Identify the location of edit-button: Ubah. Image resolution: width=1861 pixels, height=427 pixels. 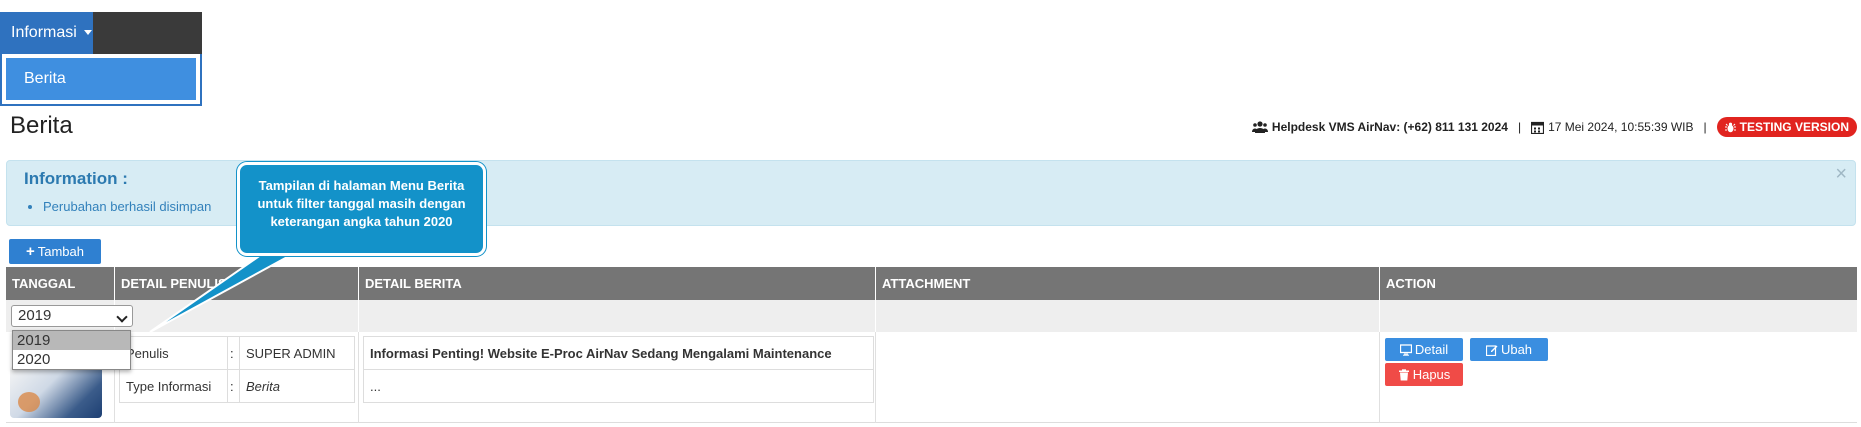
(1509, 349).